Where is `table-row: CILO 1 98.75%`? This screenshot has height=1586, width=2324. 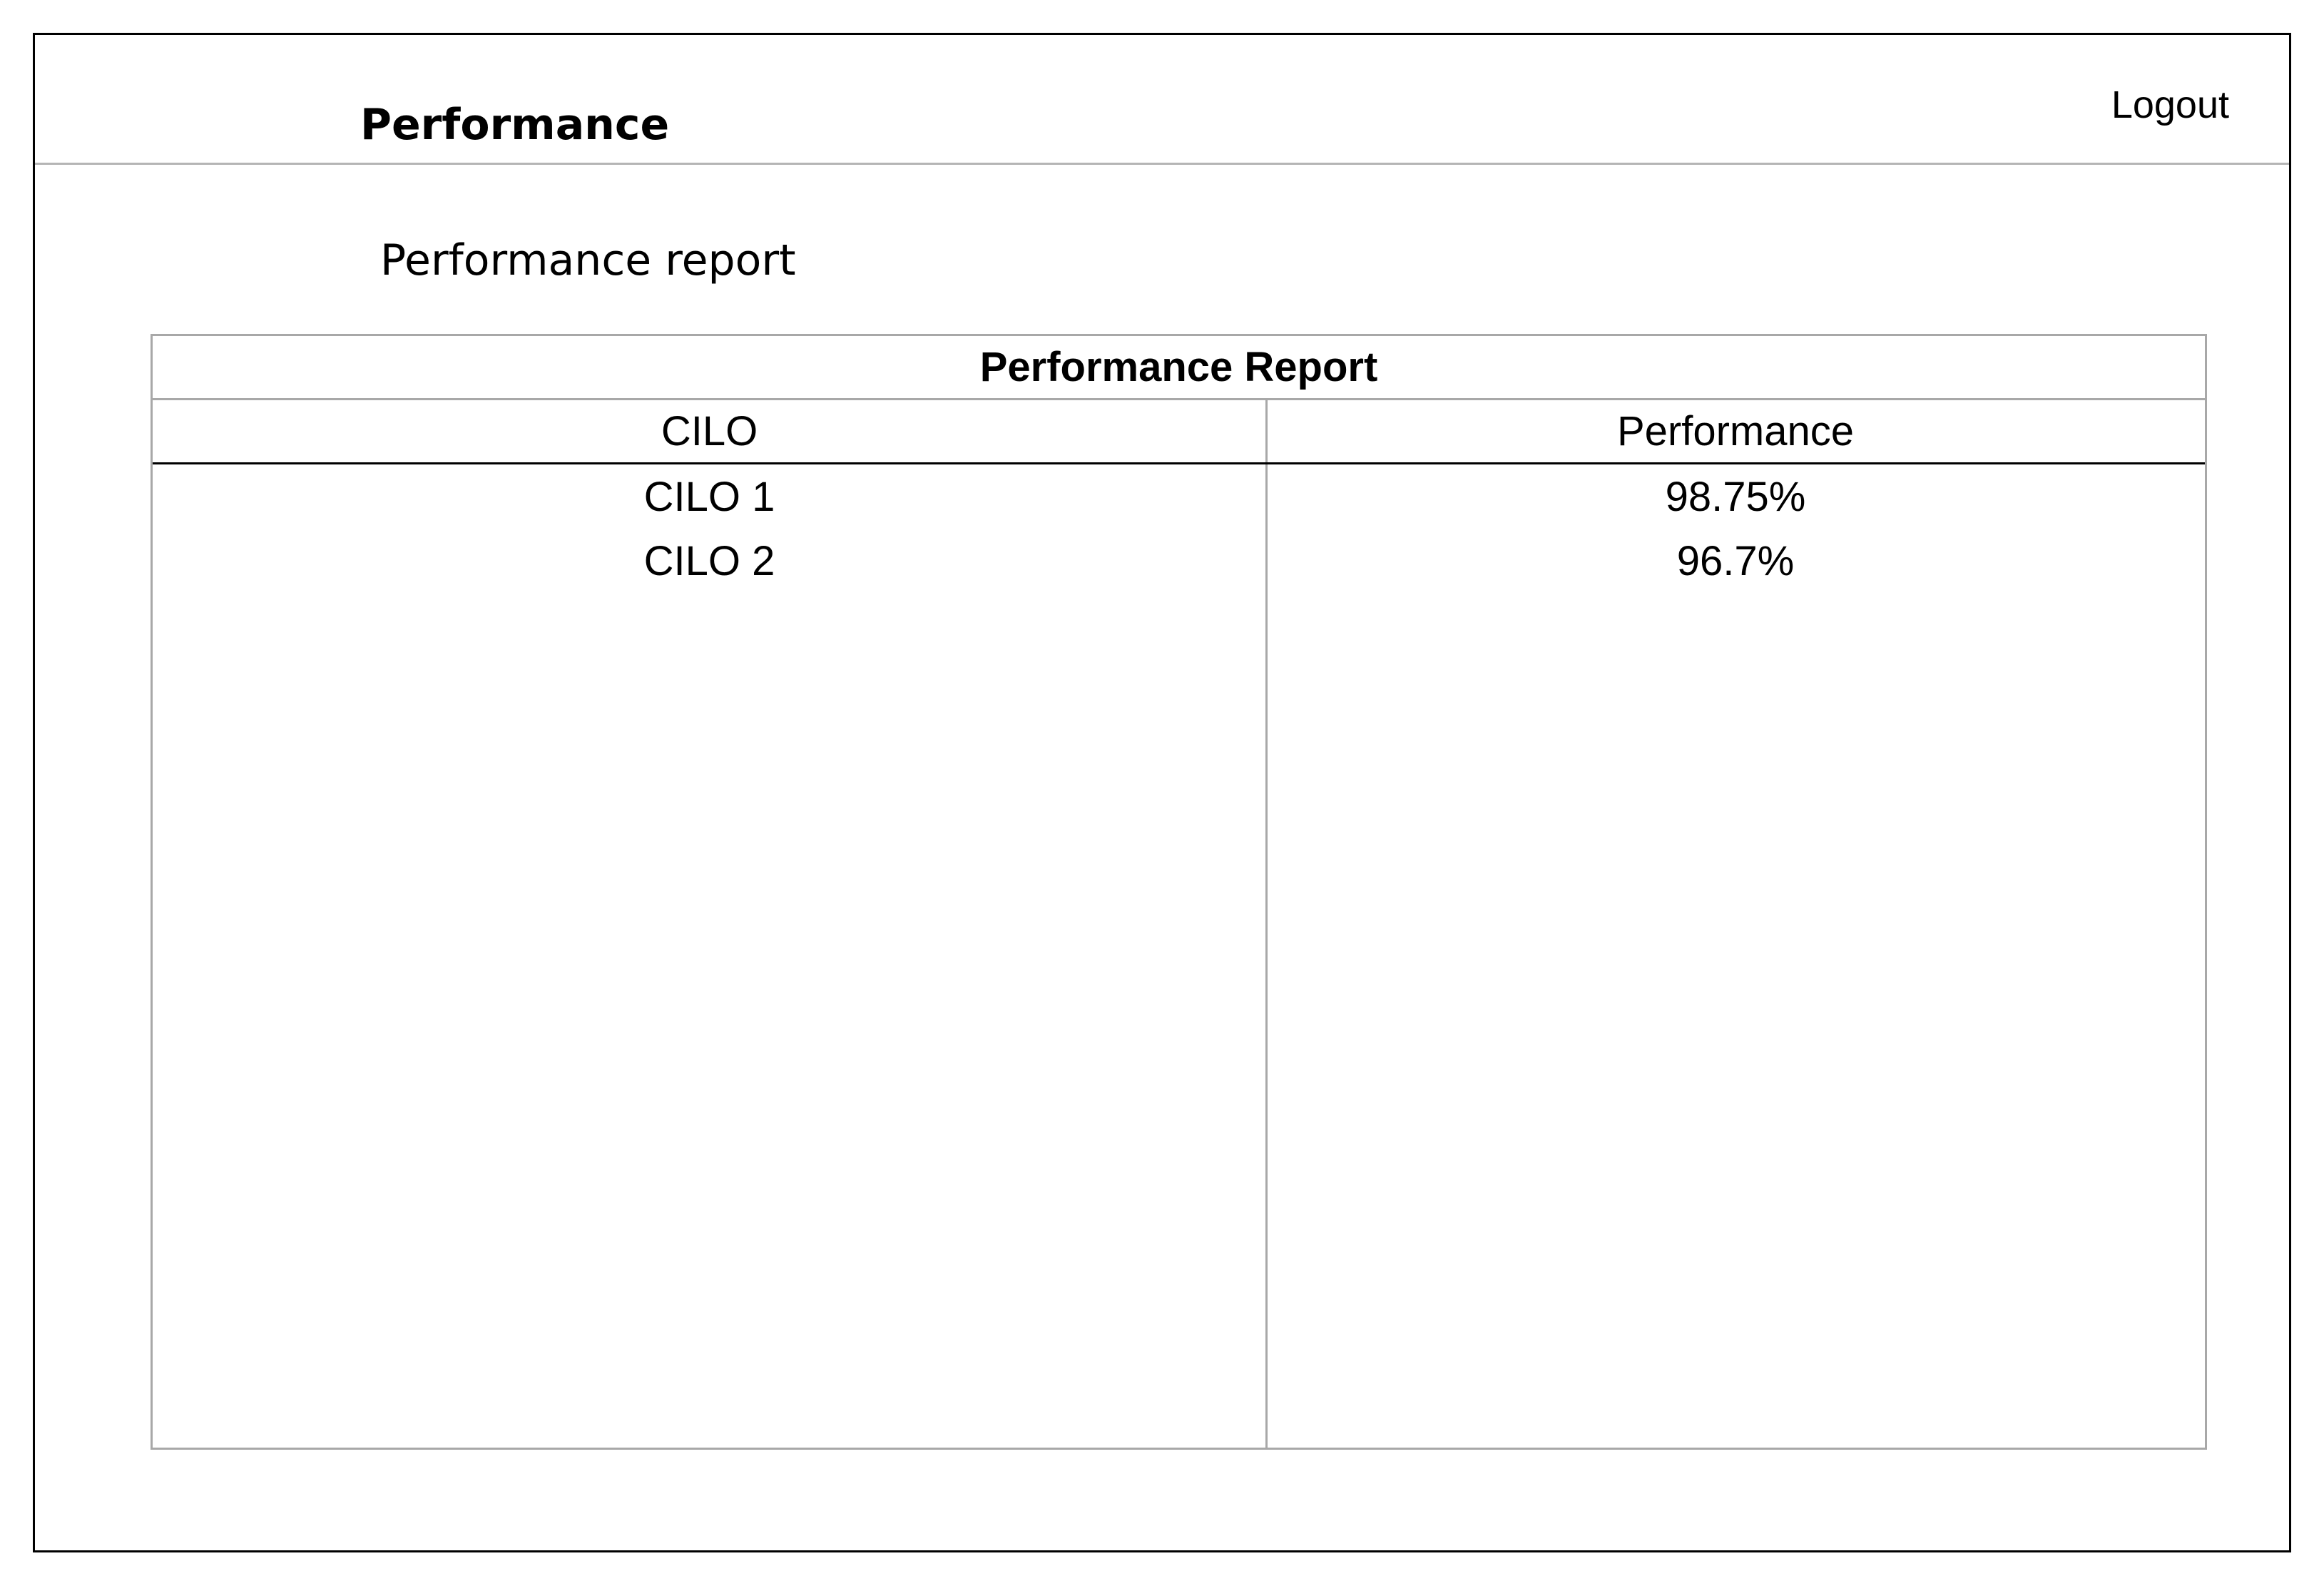
table-row: CILO 1 98.75% is located at coordinates (1179, 496).